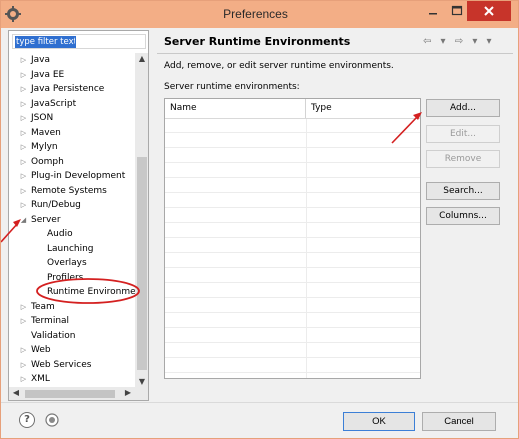 This screenshot has width=519, height=439. Describe the element at coordinates (23, 220) in the screenshot. I see `collapse-arrow-icon: ◢` at that location.